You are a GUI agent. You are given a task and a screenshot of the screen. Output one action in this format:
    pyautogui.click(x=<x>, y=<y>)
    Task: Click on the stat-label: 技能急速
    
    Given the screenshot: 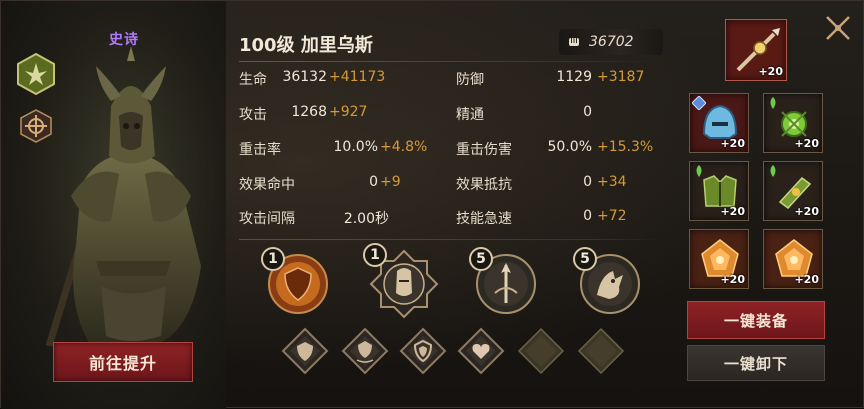 What is the action you would take?
    pyautogui.click(x=484, y=219)
    